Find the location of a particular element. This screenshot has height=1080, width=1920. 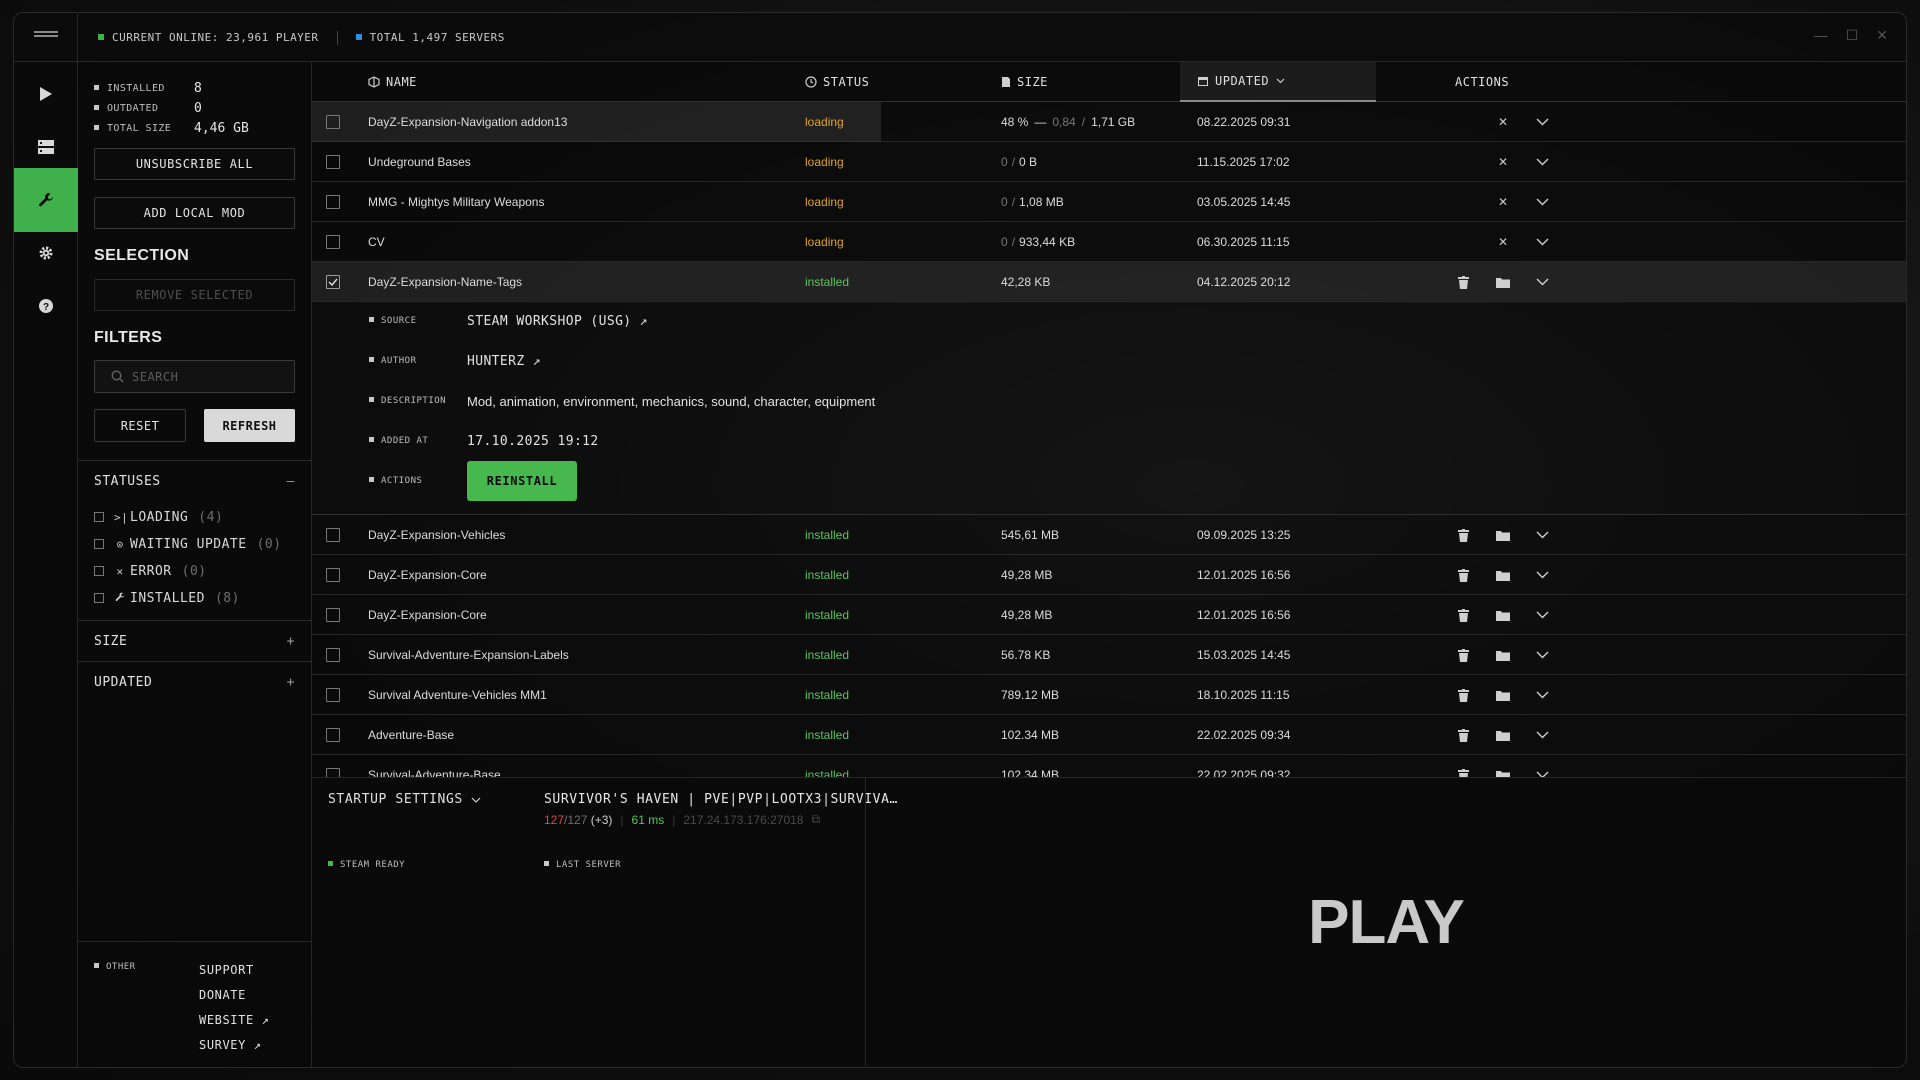

play-button: PLAY is located at coordinates (1386, 922).